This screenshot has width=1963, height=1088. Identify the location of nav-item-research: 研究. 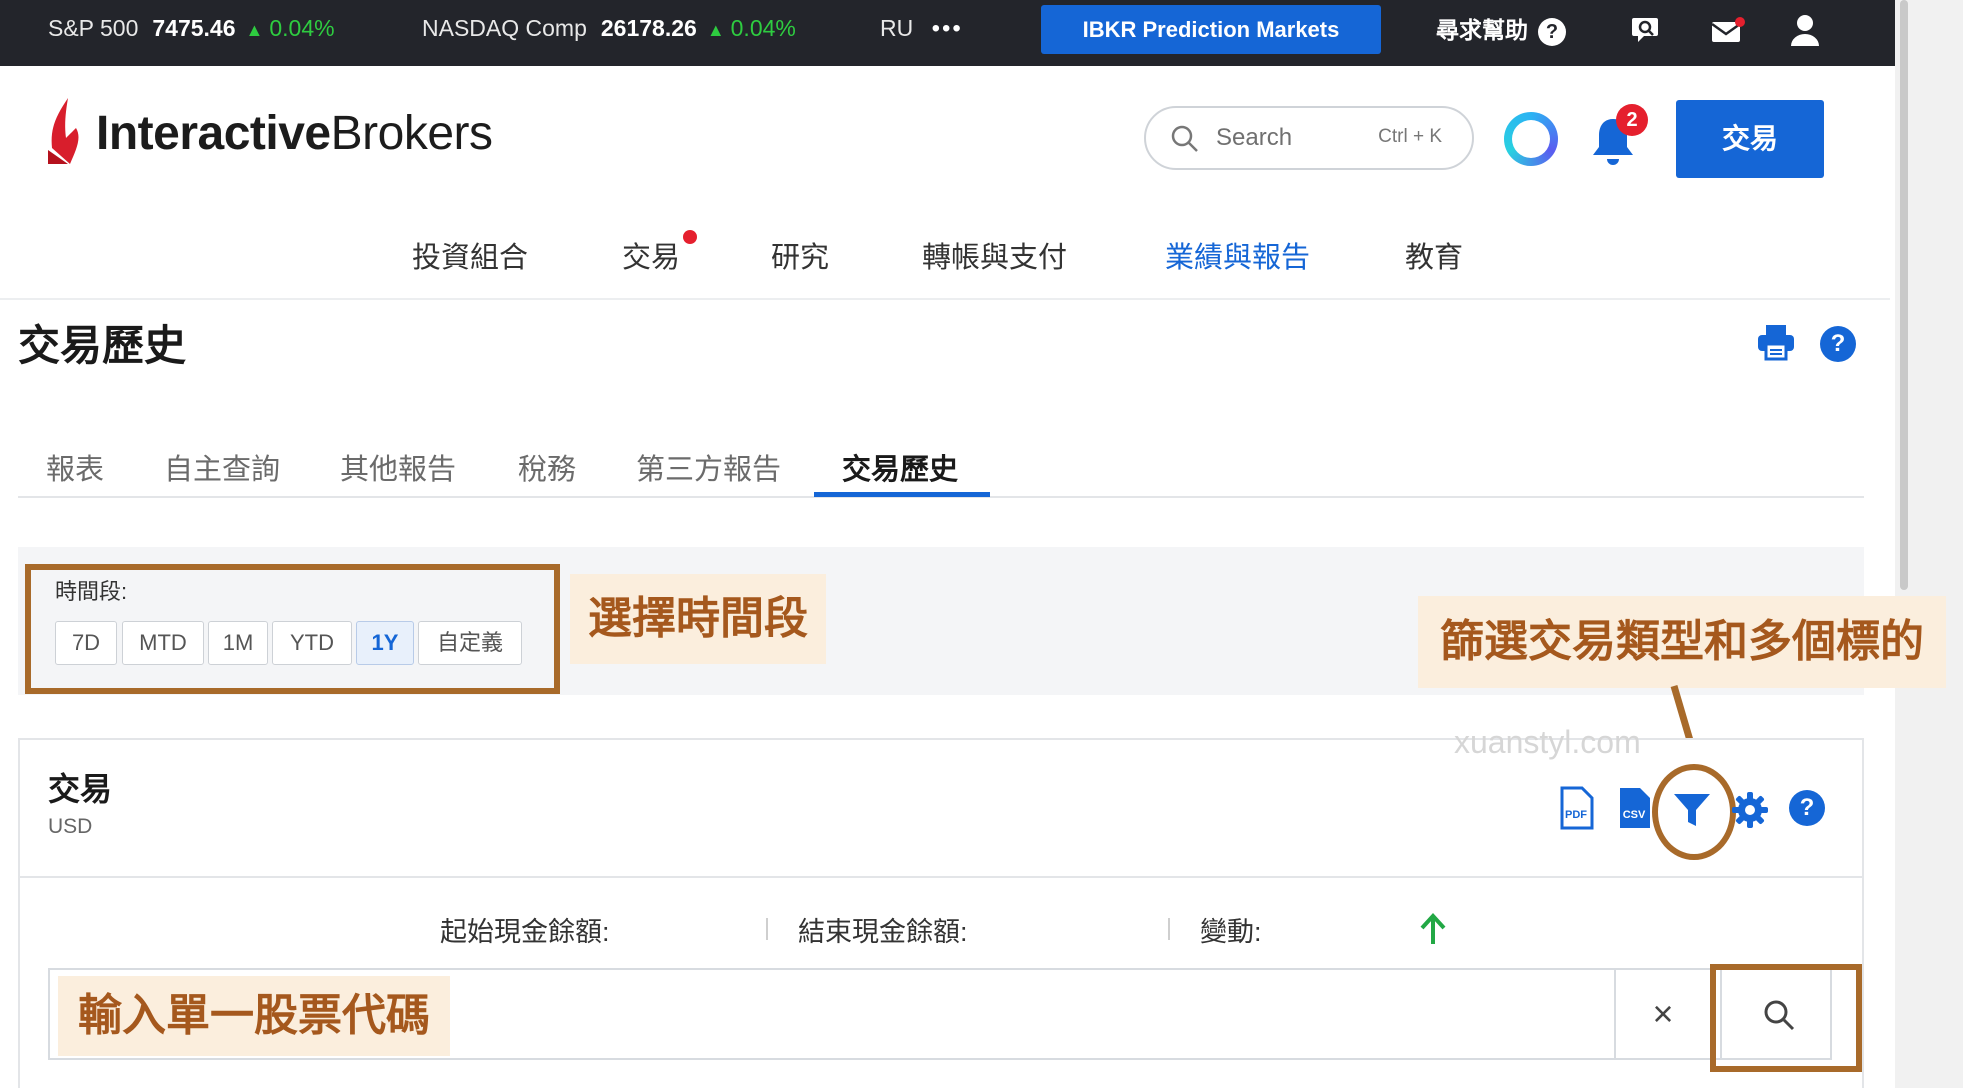
(800, 255).